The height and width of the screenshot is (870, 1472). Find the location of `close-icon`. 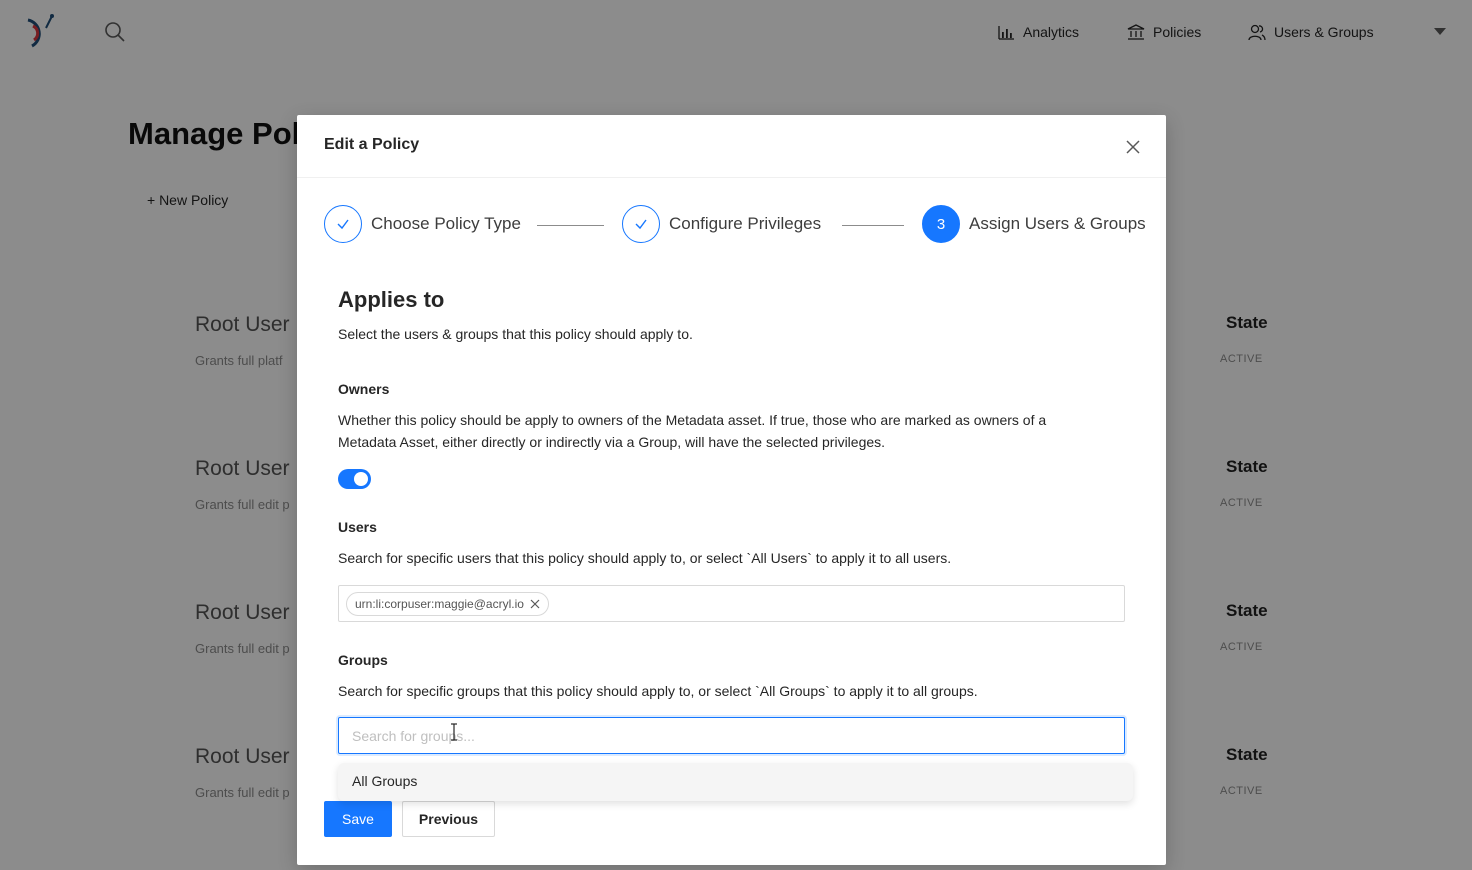

close-icon is located at coordinates (1133, 147).